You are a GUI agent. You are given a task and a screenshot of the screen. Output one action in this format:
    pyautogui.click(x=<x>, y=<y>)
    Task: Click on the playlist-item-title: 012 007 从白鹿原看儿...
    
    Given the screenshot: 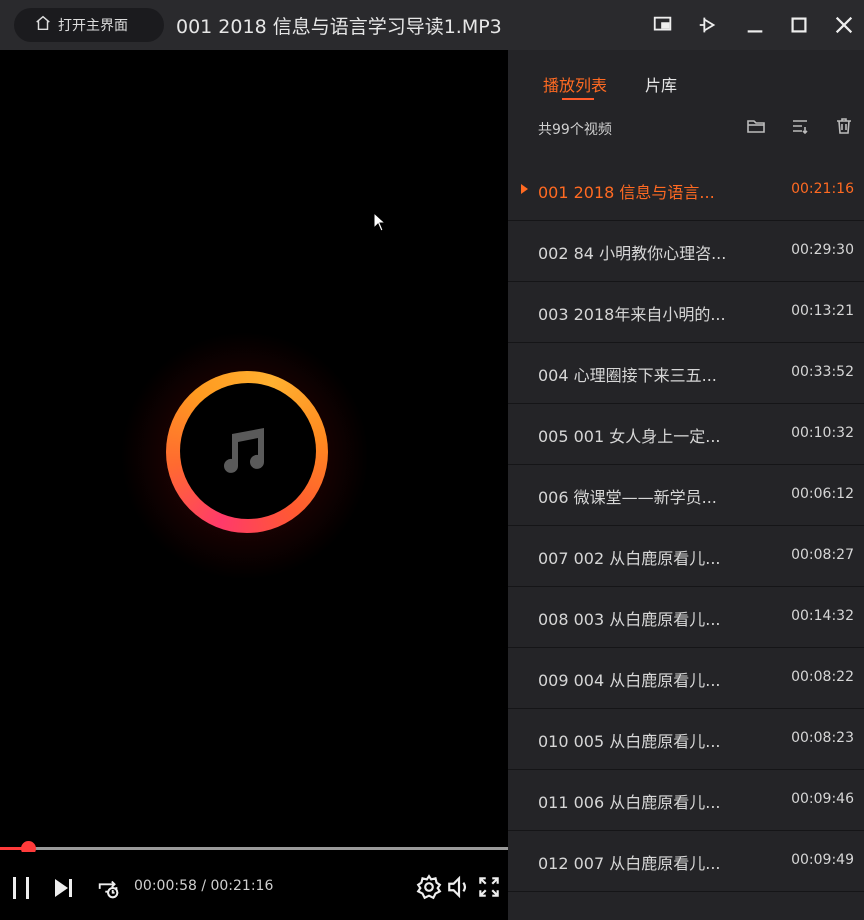 What is the action you would take?
    pyautogui.click(x=629, y=863)
    